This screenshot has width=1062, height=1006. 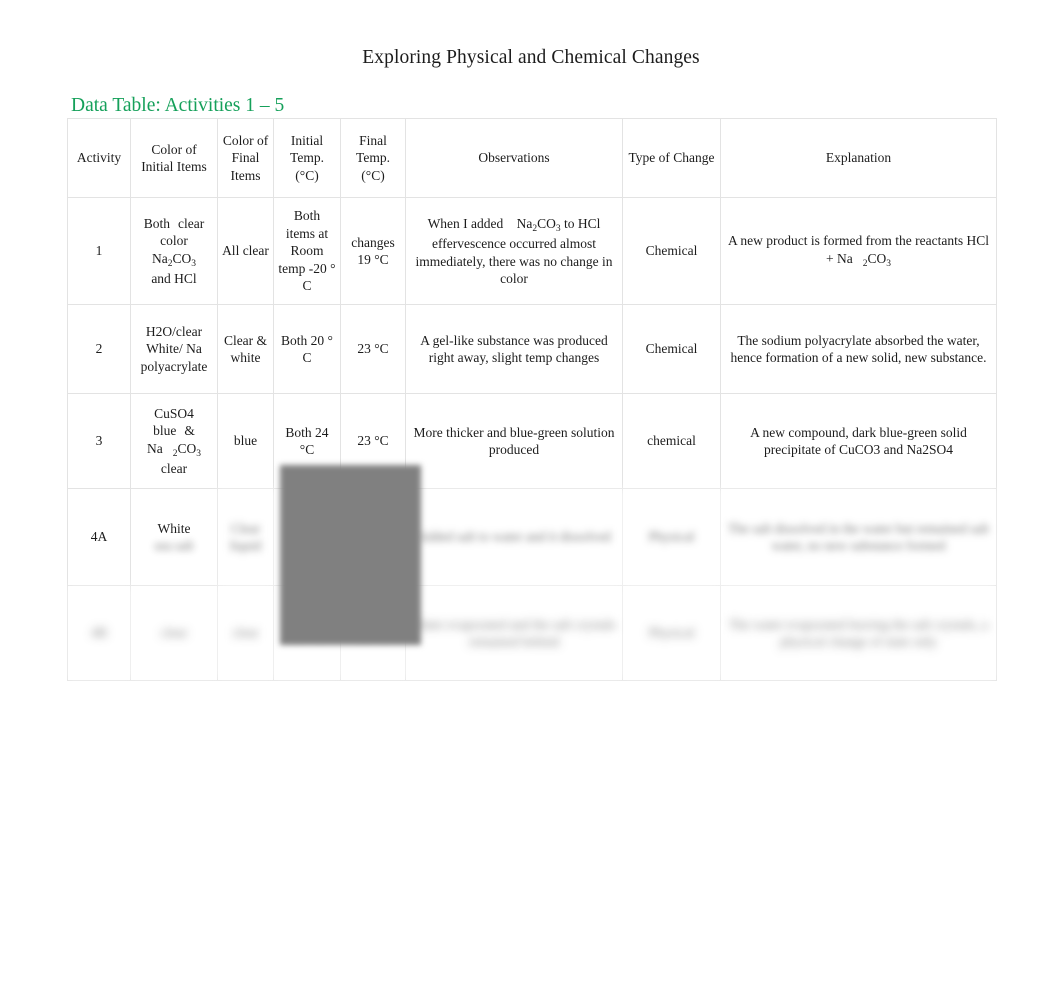 I want to click on cell-color-final: clear, so click(x=245, y=633).